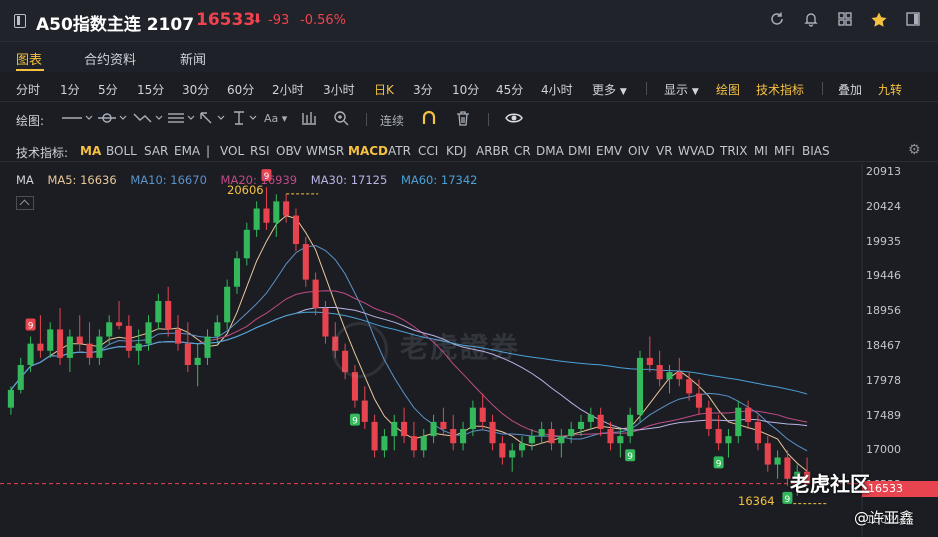 The width and height of the screenshot is (938, 537). I want to click on tech-indicator-toggle: 技术指标, so click(780, 89).